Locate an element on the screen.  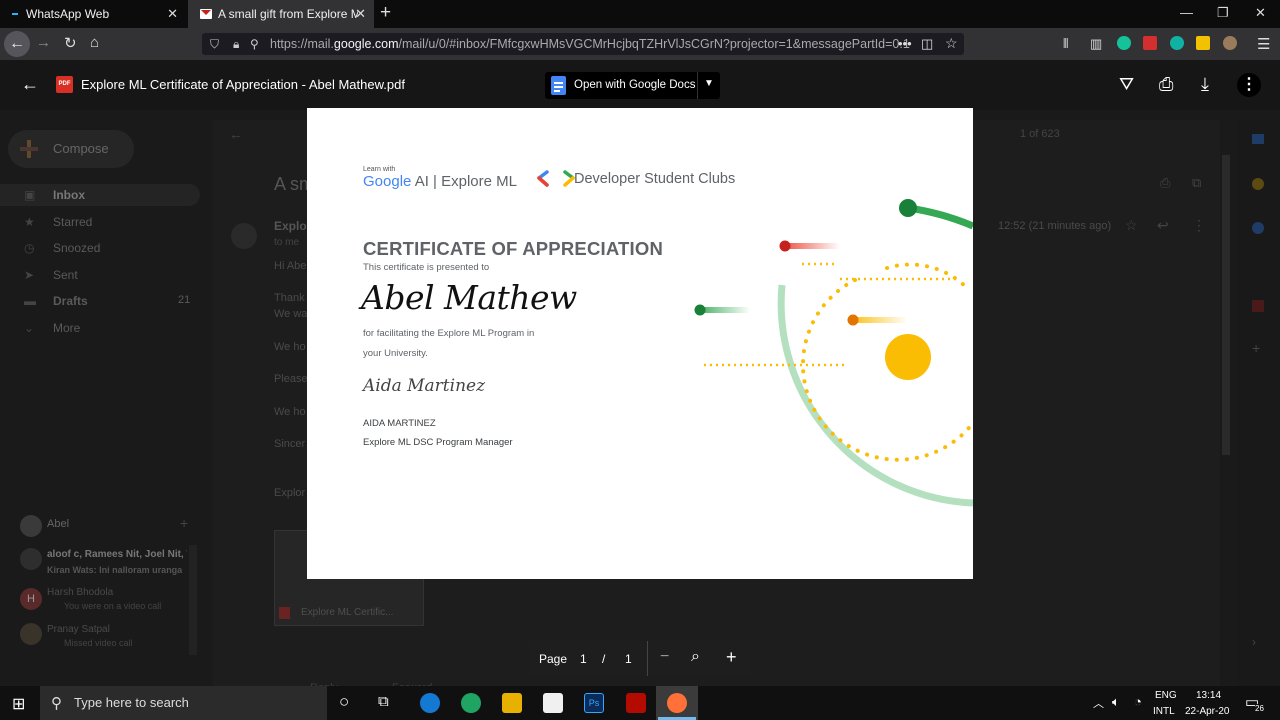
email-body-line: Please is located at coordinates (291, 379).